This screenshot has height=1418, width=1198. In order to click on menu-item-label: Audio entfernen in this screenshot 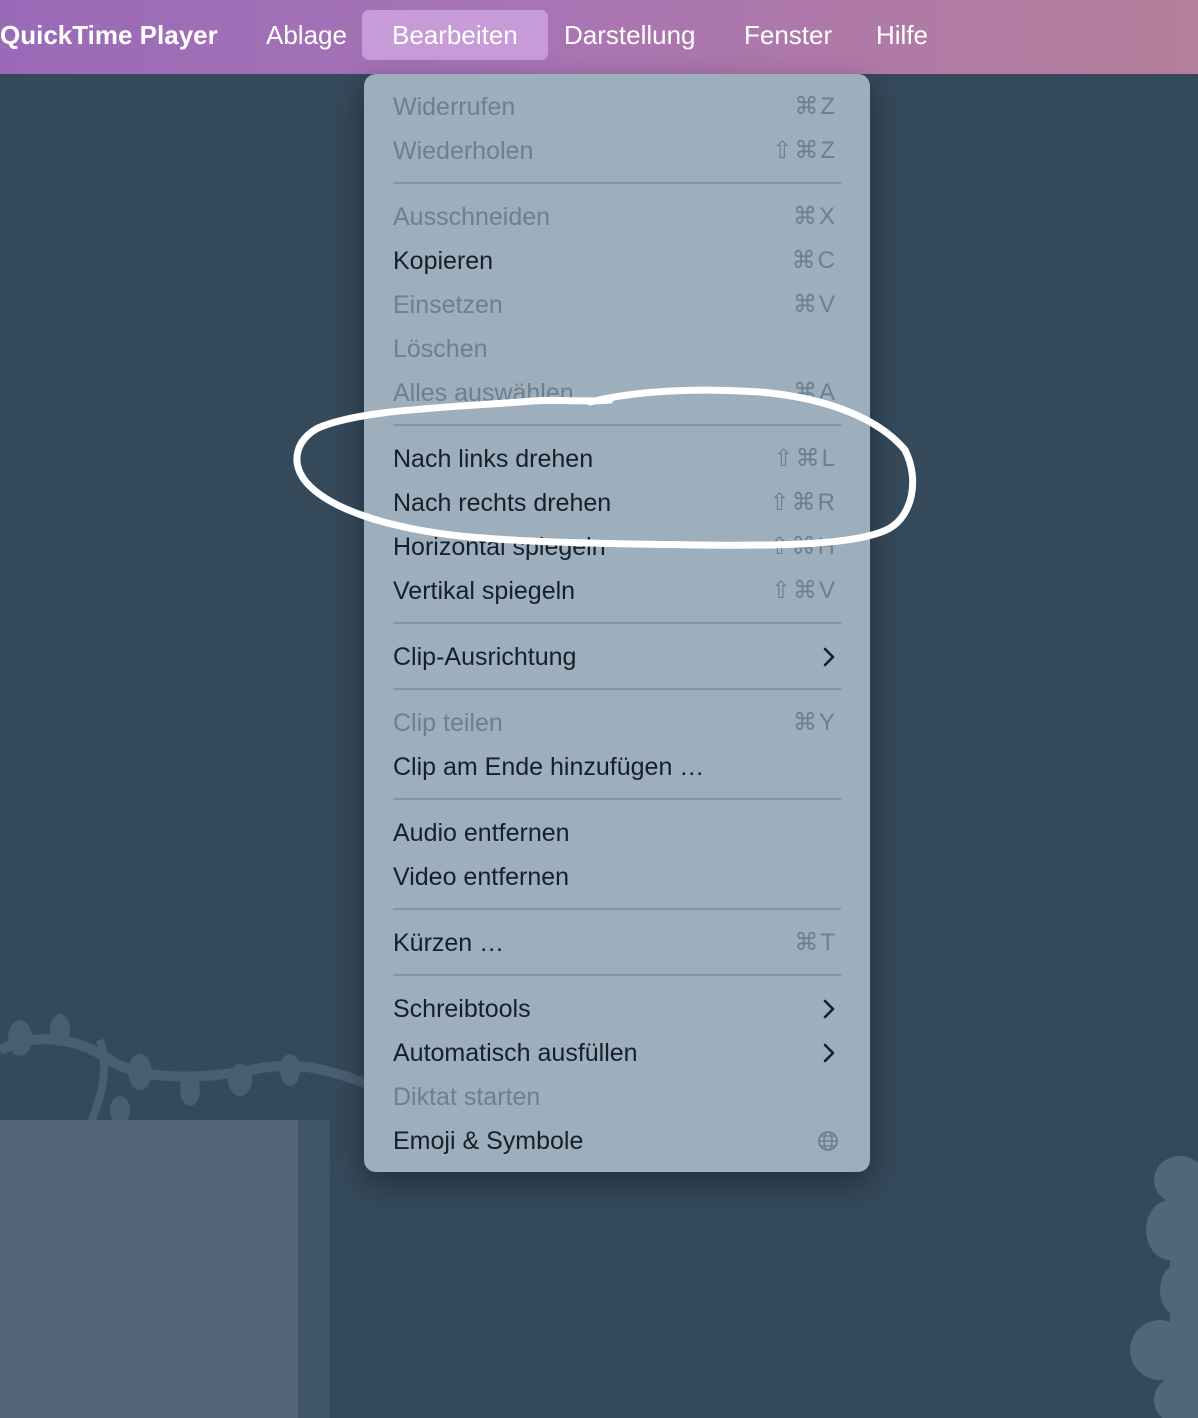, I will do `click(481, 833)`.